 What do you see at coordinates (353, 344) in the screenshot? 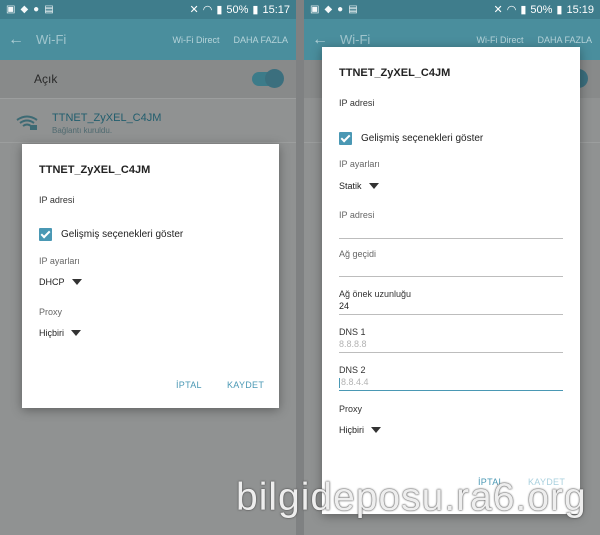
I see `dns1-placeholder: 8.8.8.8` at bounding box center [353, 344].